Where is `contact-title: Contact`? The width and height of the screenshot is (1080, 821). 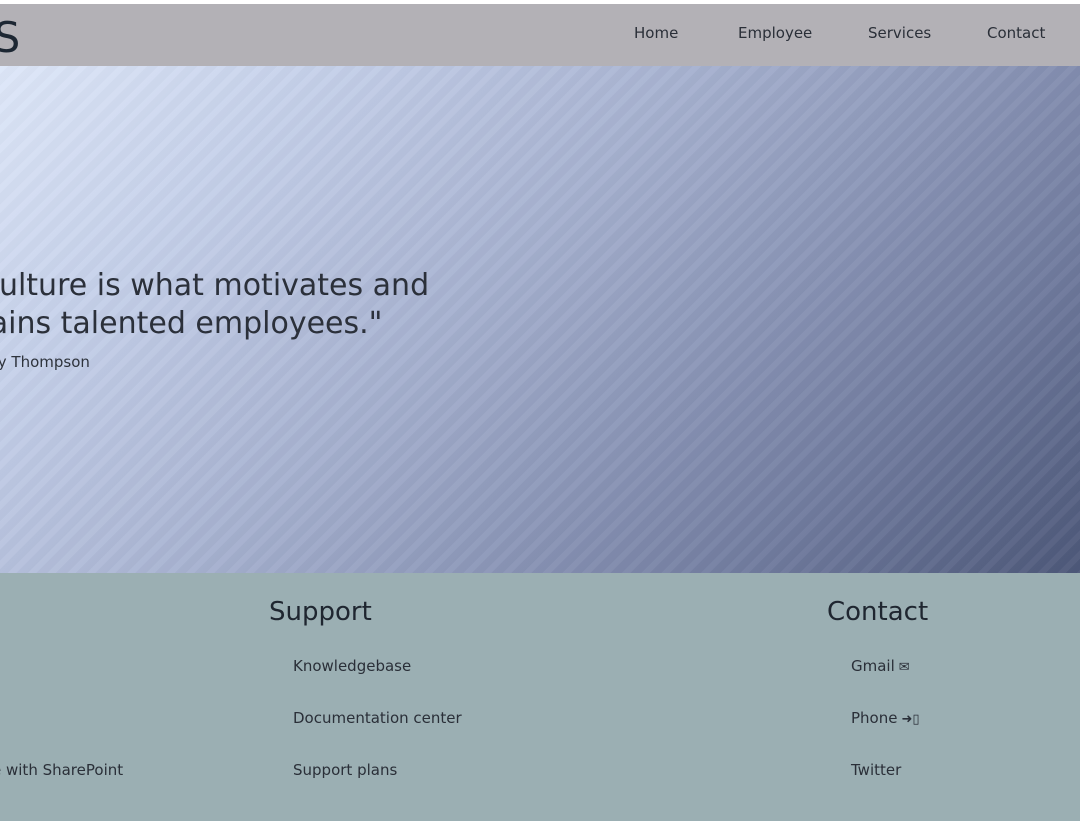 contact-title: Contact is located at coordinates (878, 612).